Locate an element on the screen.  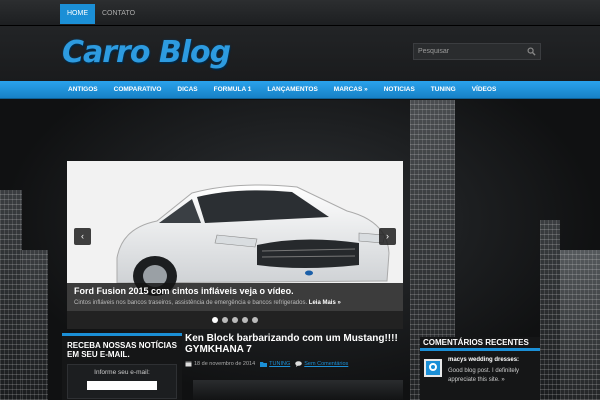
post-thumbnail is located at coordinates (298, 390).